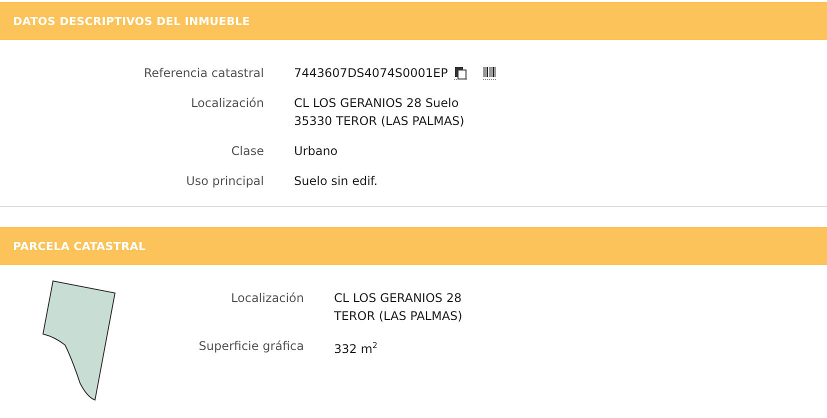 The width and height of the screenshot is (827, 418). What do you see at coordinates (336, 181) in the screenshot?
I see `field-value: Suelo sin edif.` at bounding box center [336, 181].